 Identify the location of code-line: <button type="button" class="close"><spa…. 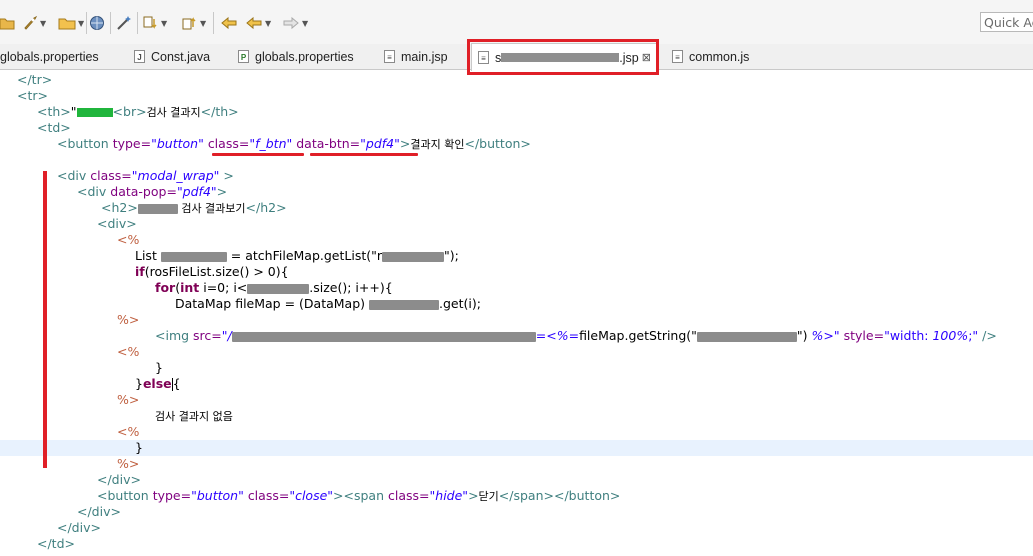
(359, 495).